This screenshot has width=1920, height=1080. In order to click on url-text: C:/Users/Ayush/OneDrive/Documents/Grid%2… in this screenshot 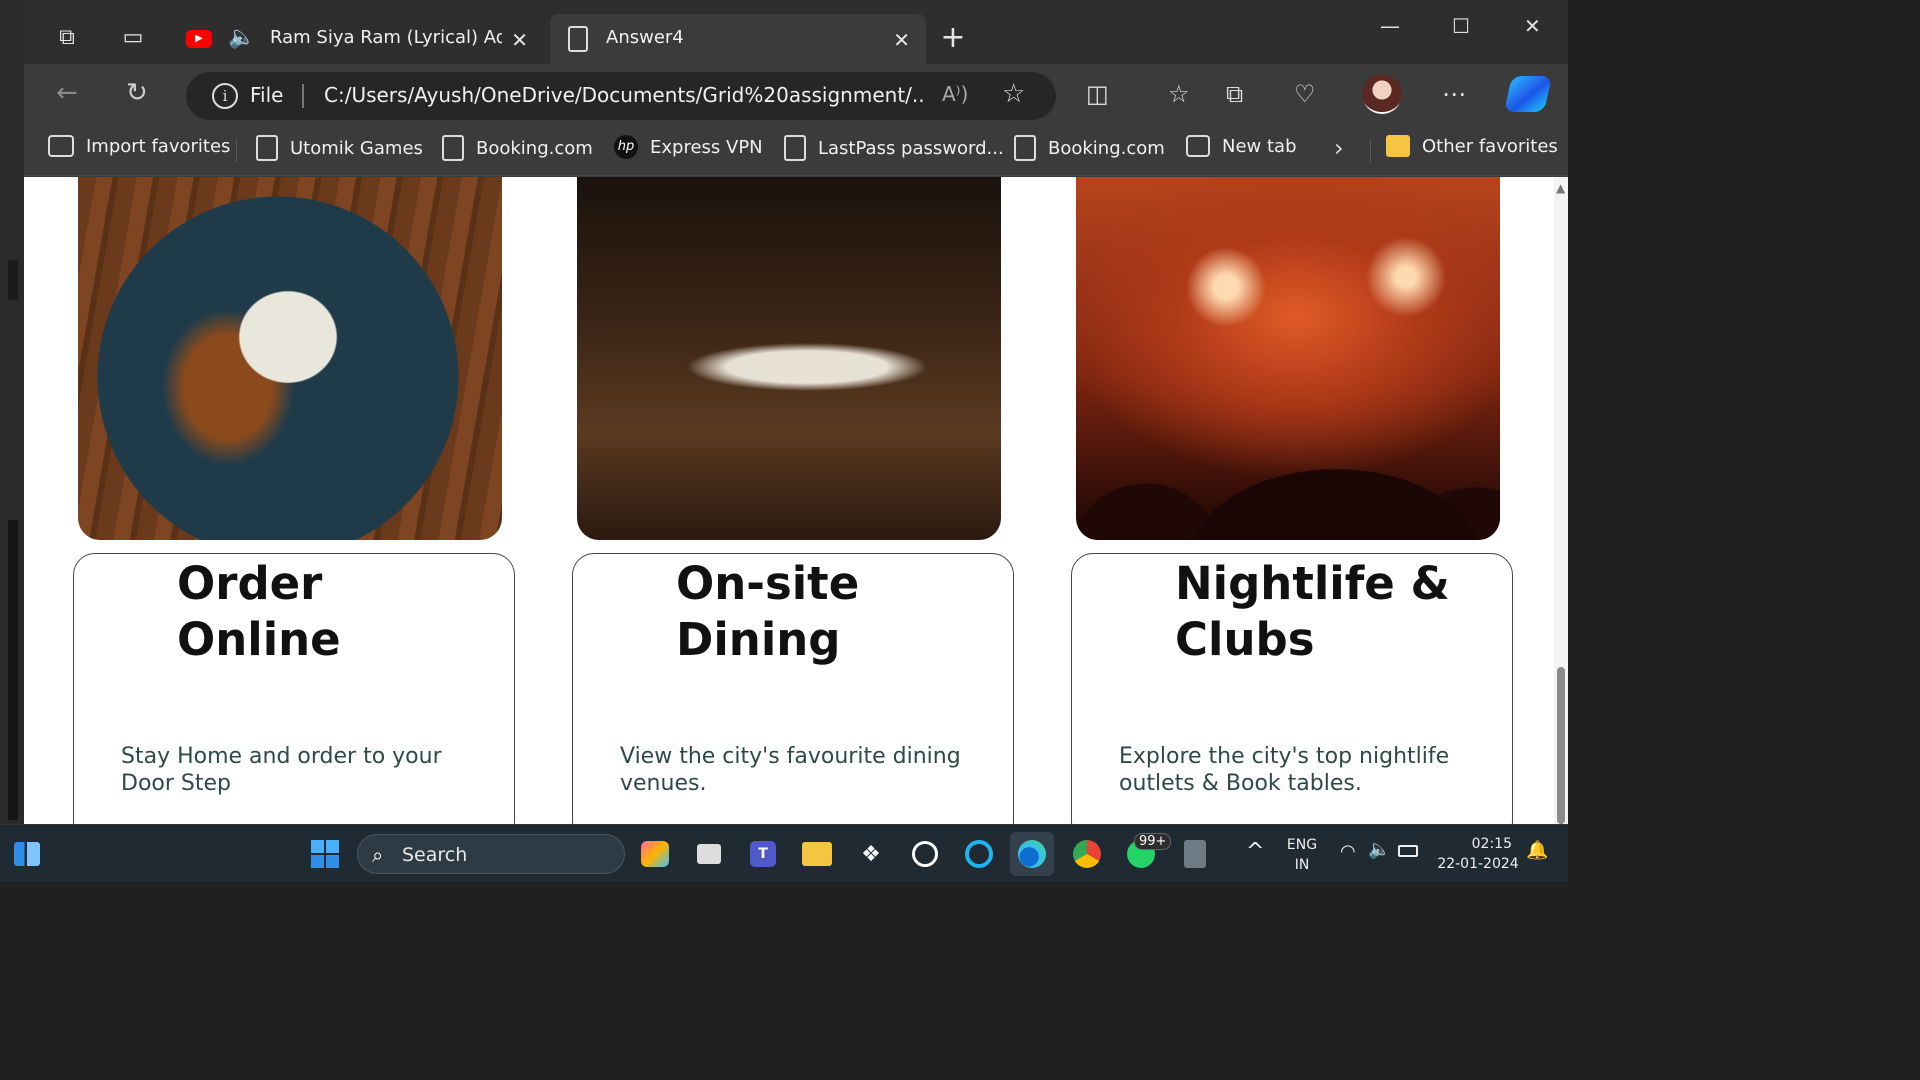, I will do `click(624, 95)`.